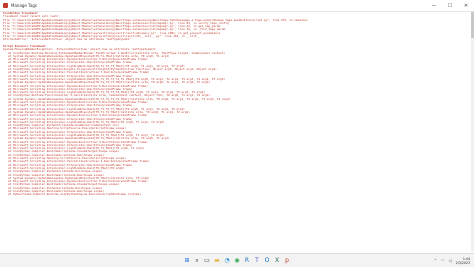  Describe the element at coordinates (443, 260) in the screenshot. I see `wifi-icon: ◠` at that location.